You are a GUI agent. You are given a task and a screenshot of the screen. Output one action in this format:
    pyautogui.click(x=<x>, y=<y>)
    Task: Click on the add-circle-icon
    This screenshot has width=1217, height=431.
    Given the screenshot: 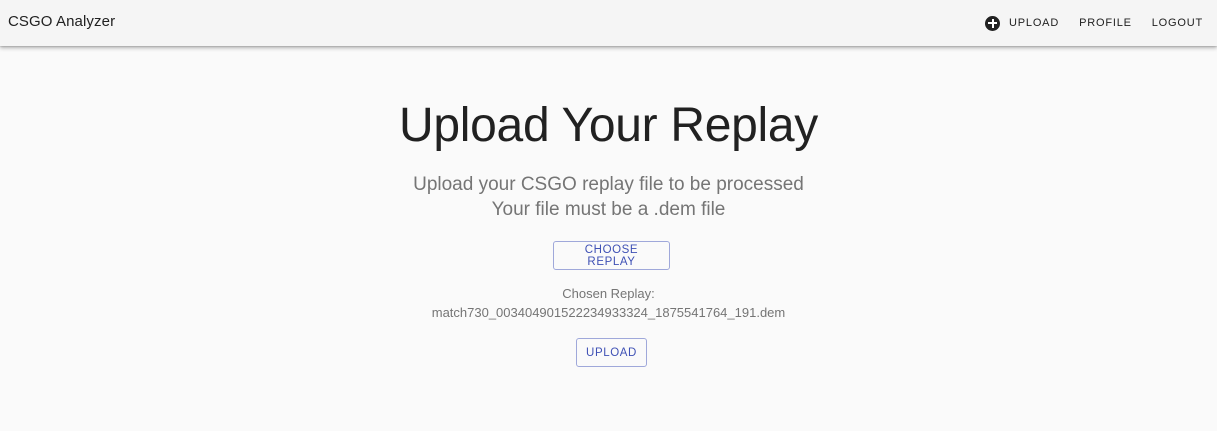 What is the action you would take?
    pyautogui.click(x=993, y=23)
    